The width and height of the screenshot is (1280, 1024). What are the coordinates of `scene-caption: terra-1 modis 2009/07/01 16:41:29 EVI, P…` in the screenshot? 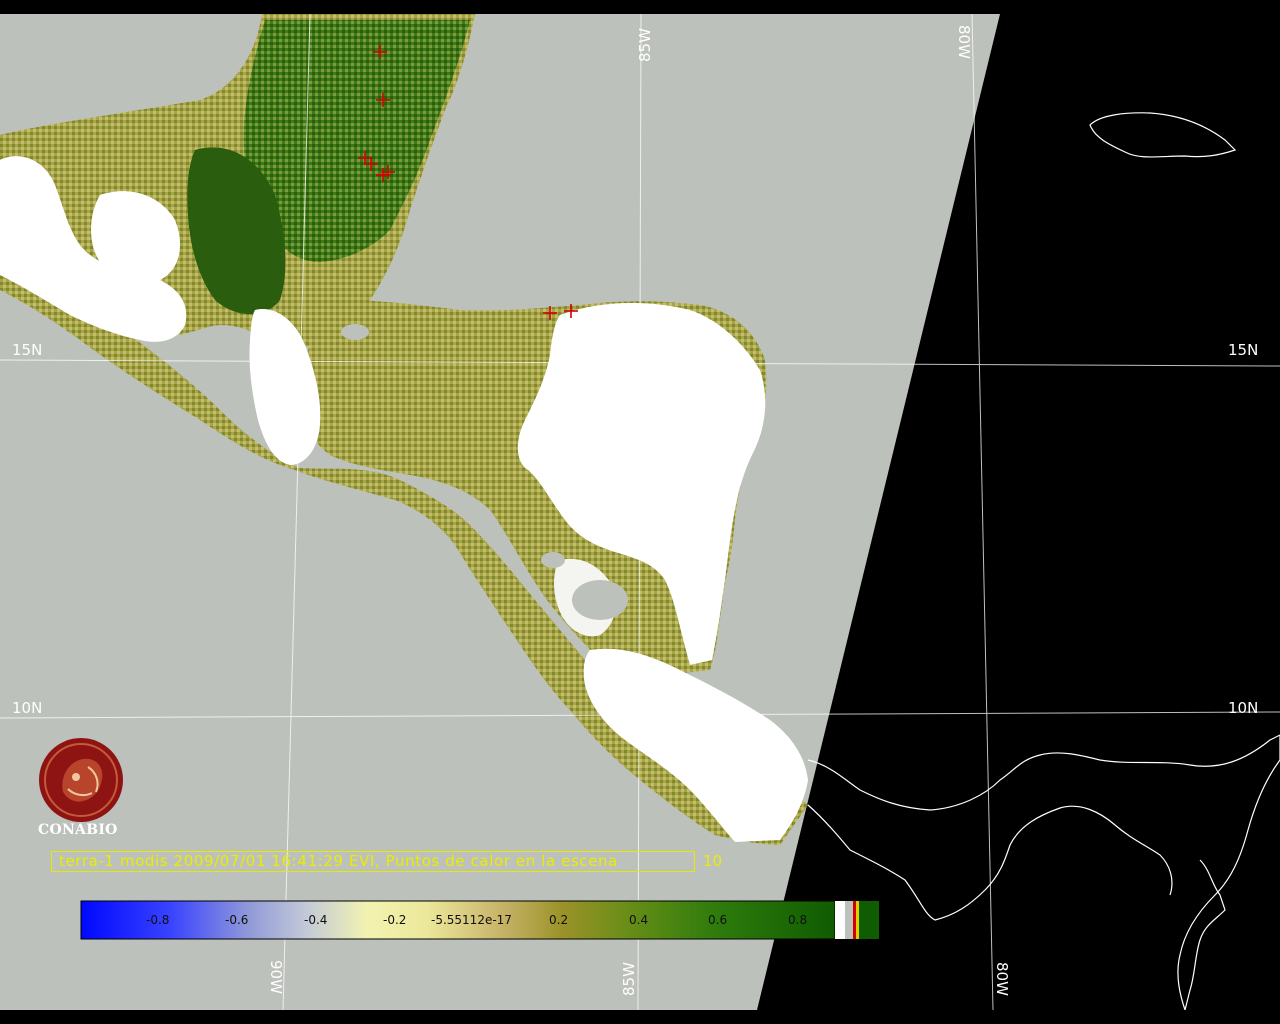 It's located at (338, 861).